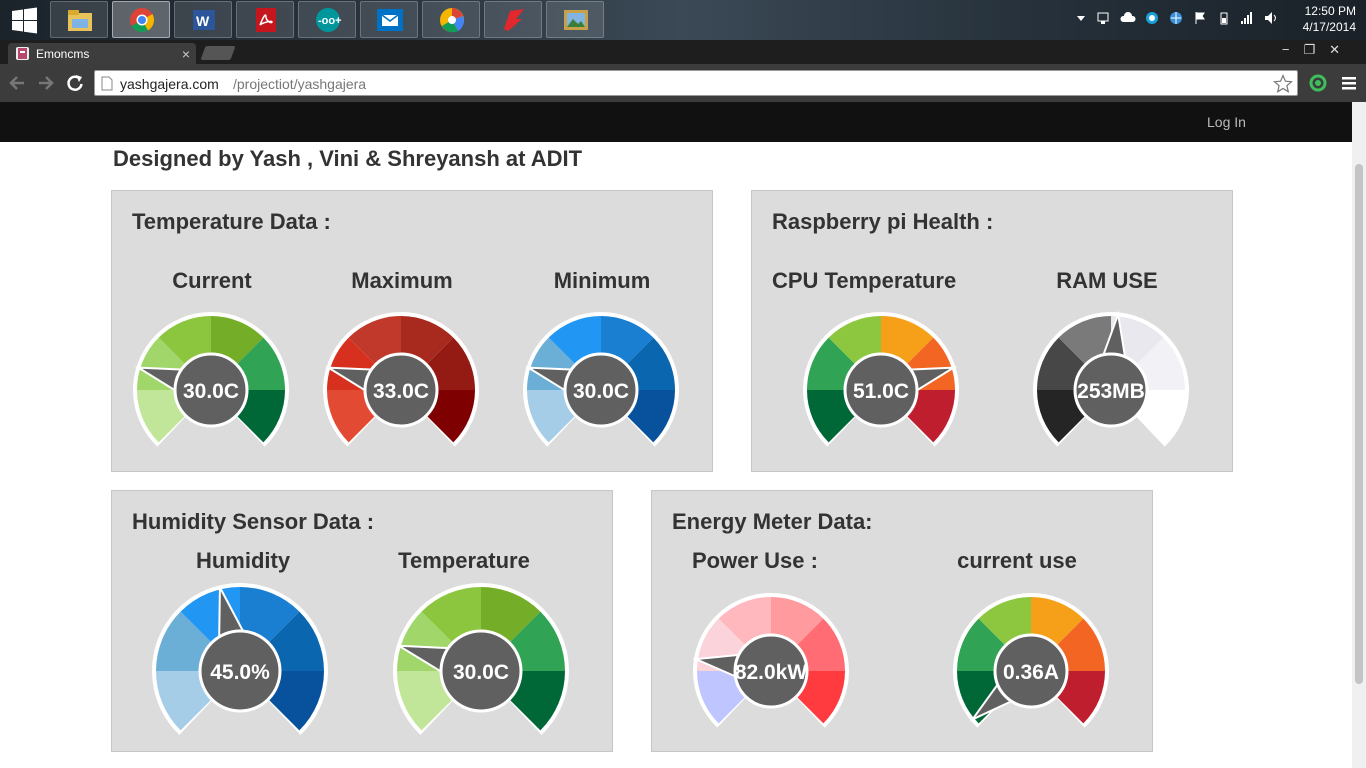 This screenshot has height=768, width=1366. I want to click on scrollbar-thumb, so click(1359, 424).